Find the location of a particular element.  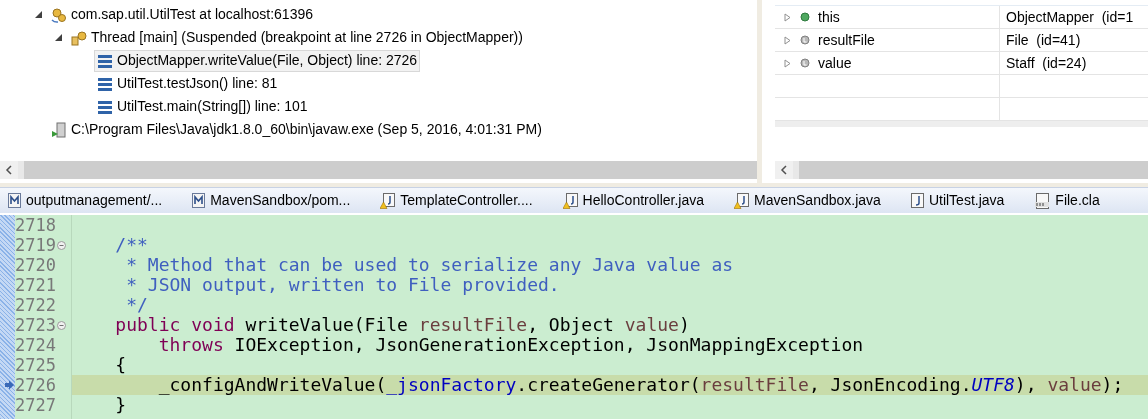

line-number: 2725 is located at coordinates (35, 365).